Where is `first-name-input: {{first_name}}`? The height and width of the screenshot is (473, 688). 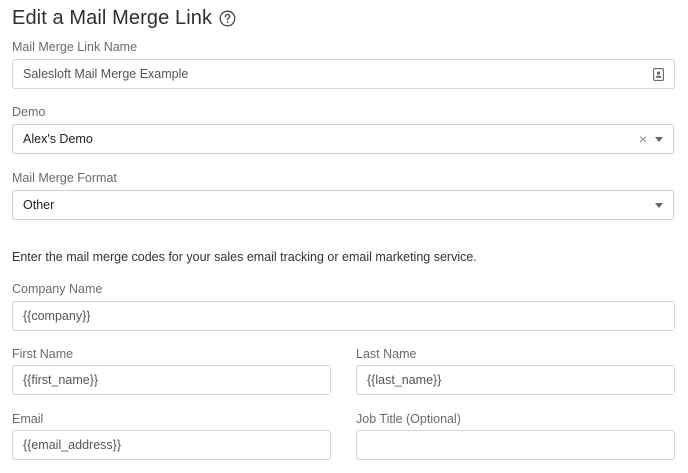 first-name-input: {{first_name}} is located at coordinates (171, 380).